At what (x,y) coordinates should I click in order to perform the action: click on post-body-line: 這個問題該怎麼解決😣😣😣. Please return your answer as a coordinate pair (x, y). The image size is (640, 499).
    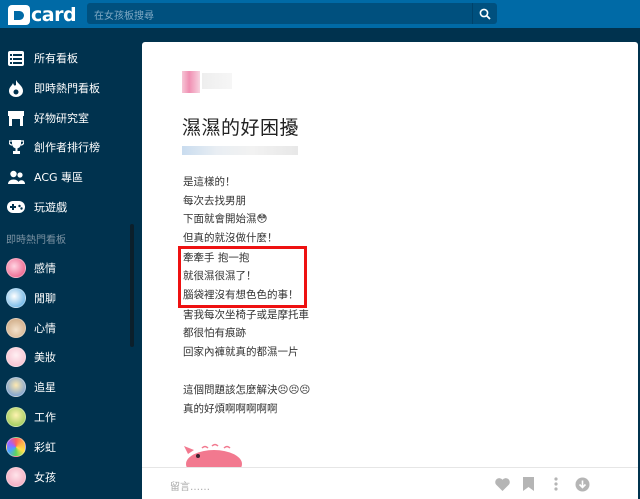
    Looking at the image, I should click on (247, 390).